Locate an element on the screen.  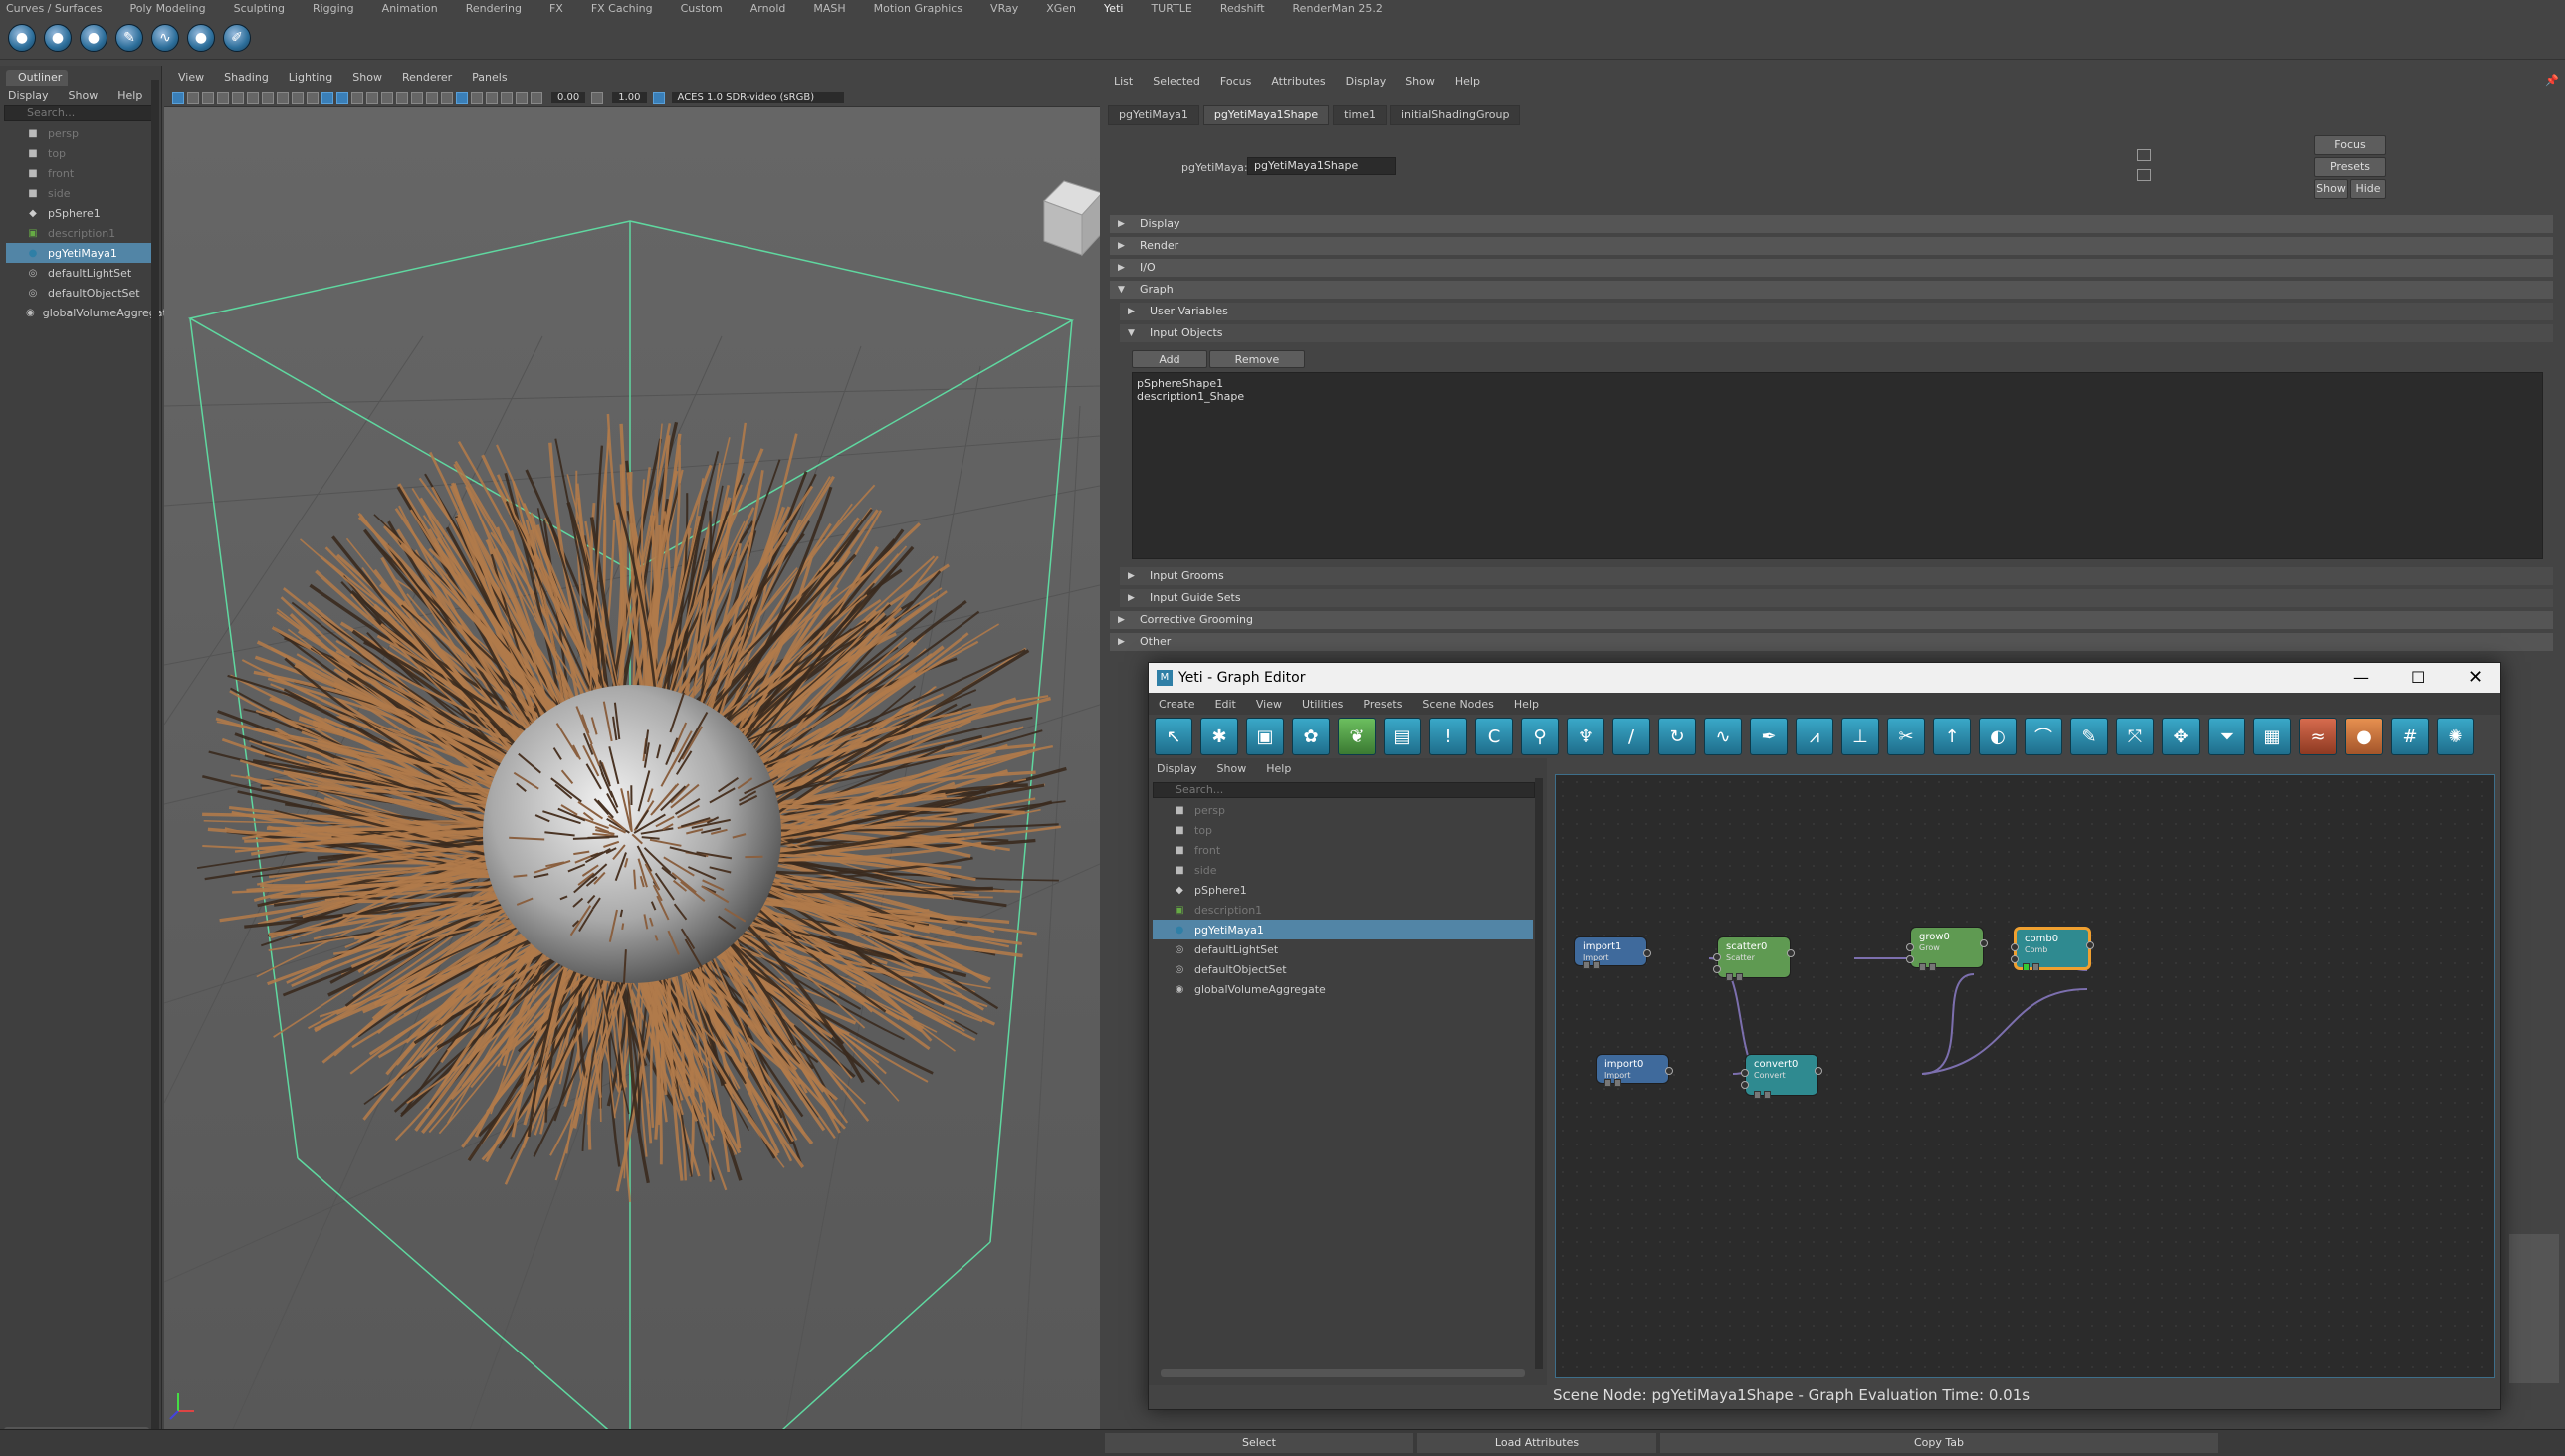
outliner-item: ◉ globalVolumeAggregate is located at coordinates (90, 312).